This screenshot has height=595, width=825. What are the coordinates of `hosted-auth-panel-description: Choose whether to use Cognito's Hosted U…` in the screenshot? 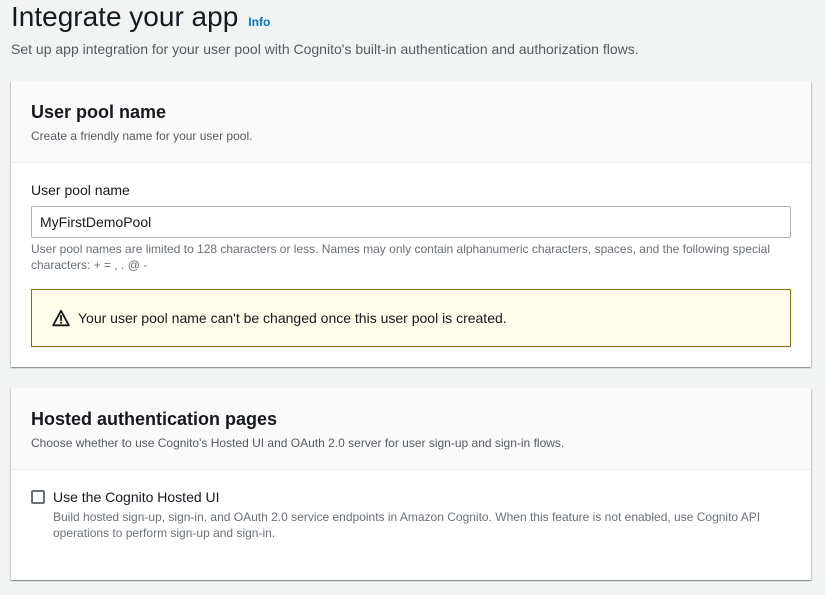 It's located at (298, 443).